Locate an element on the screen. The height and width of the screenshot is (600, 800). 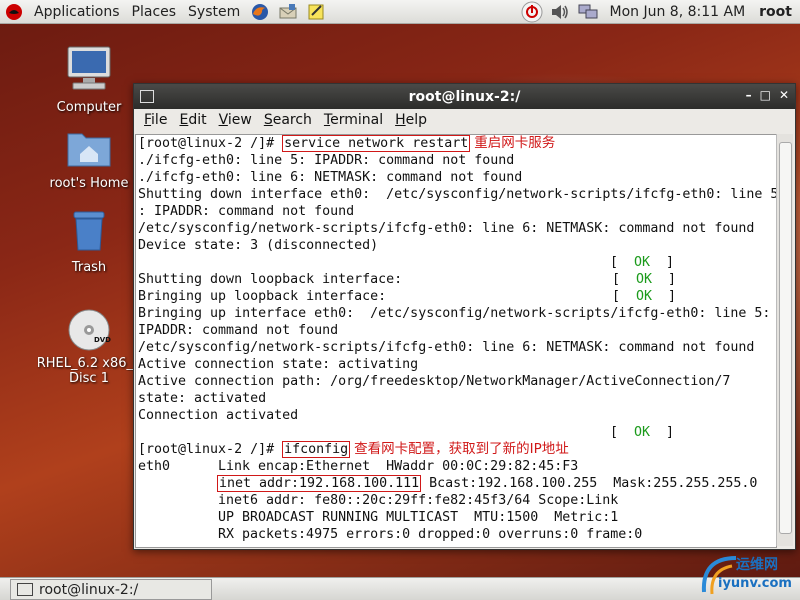
status-label: Shutting down loopback interface: is located at coordinates (270, 279).